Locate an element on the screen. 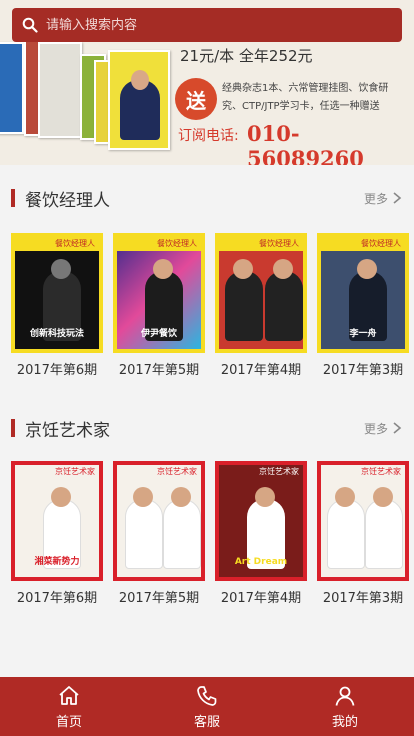  magazine-item: 餐饮经理人 李一舟 2017年第3期 is located at coordinates (363, 305).